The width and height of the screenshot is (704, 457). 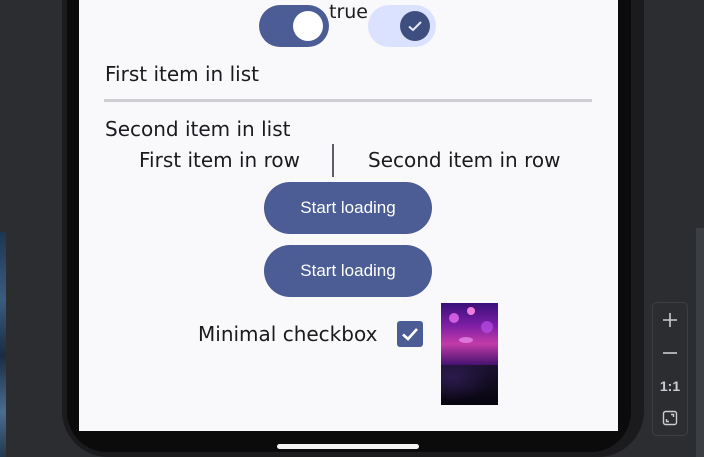 I want to click on minimal-checkbox, so click(x=410, y=334).